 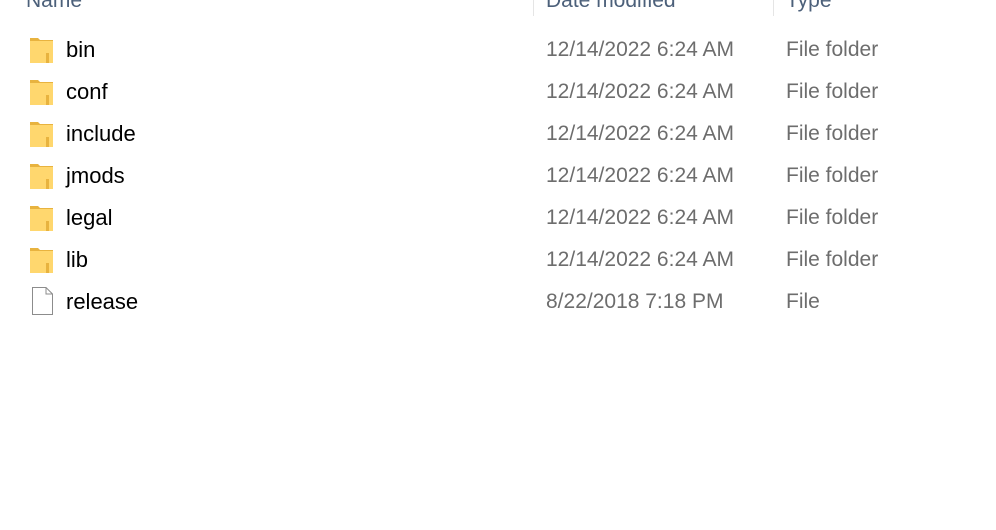 What do you see at coordinates (89, 217) in the screenshot?
I see `file-name: legal` at bounding box center [89, 217].